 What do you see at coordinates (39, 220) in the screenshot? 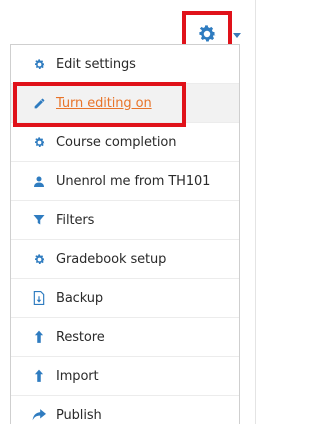
I see `filter-icon` at bounding box center [39, 220].